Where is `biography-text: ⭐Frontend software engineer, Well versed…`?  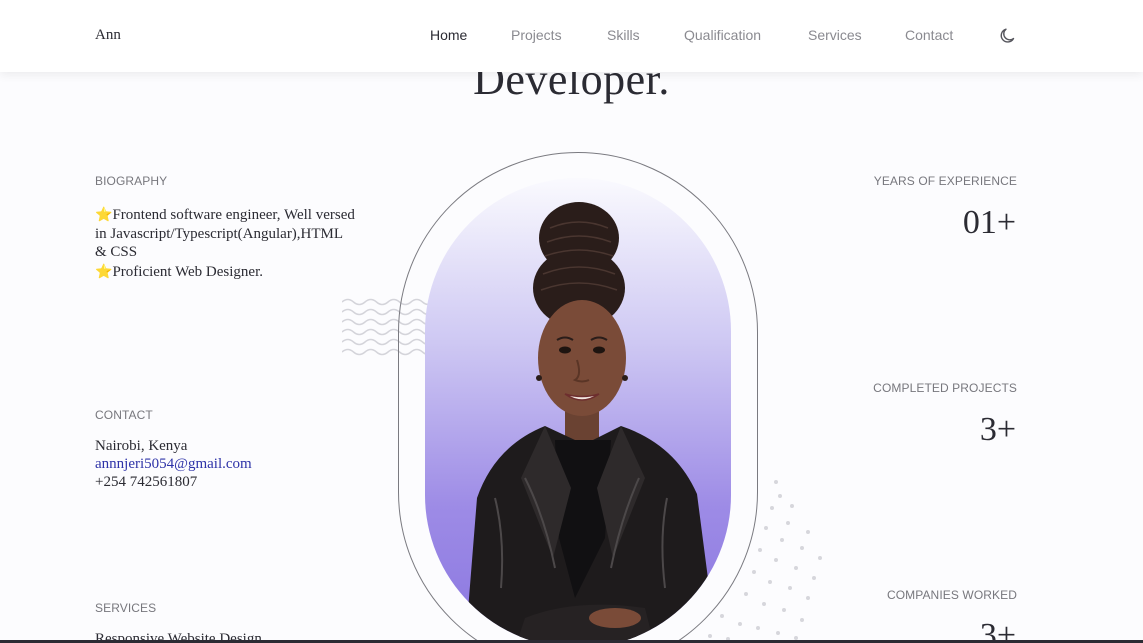 biography-text: ⭐Frontend software engineer, Well versed… is located at coordinates (226, 244).